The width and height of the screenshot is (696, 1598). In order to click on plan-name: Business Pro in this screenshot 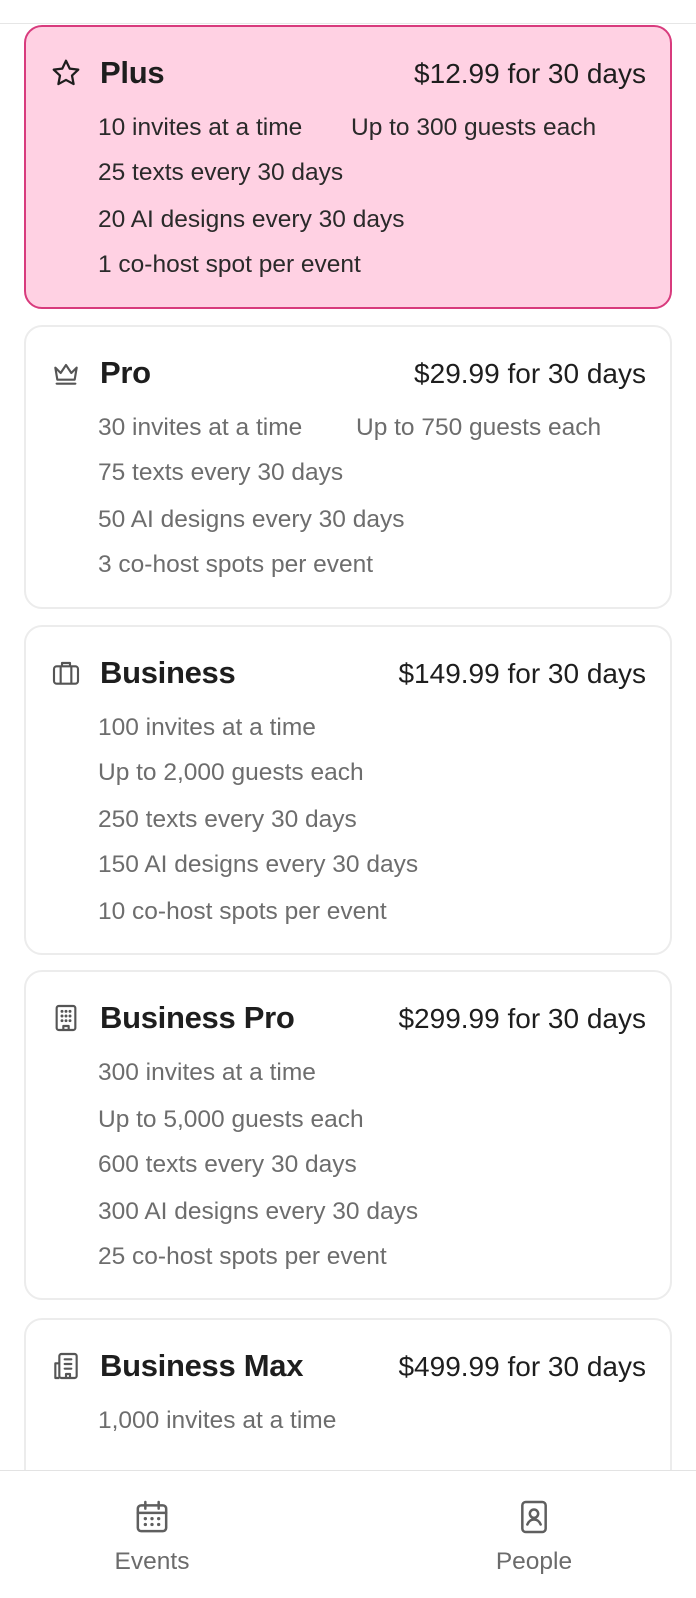, I will do `click(197, 1017)`.